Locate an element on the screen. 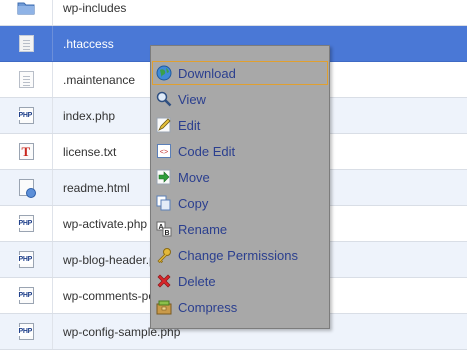  file-name: license.txt is located at coordinates (90, 151).